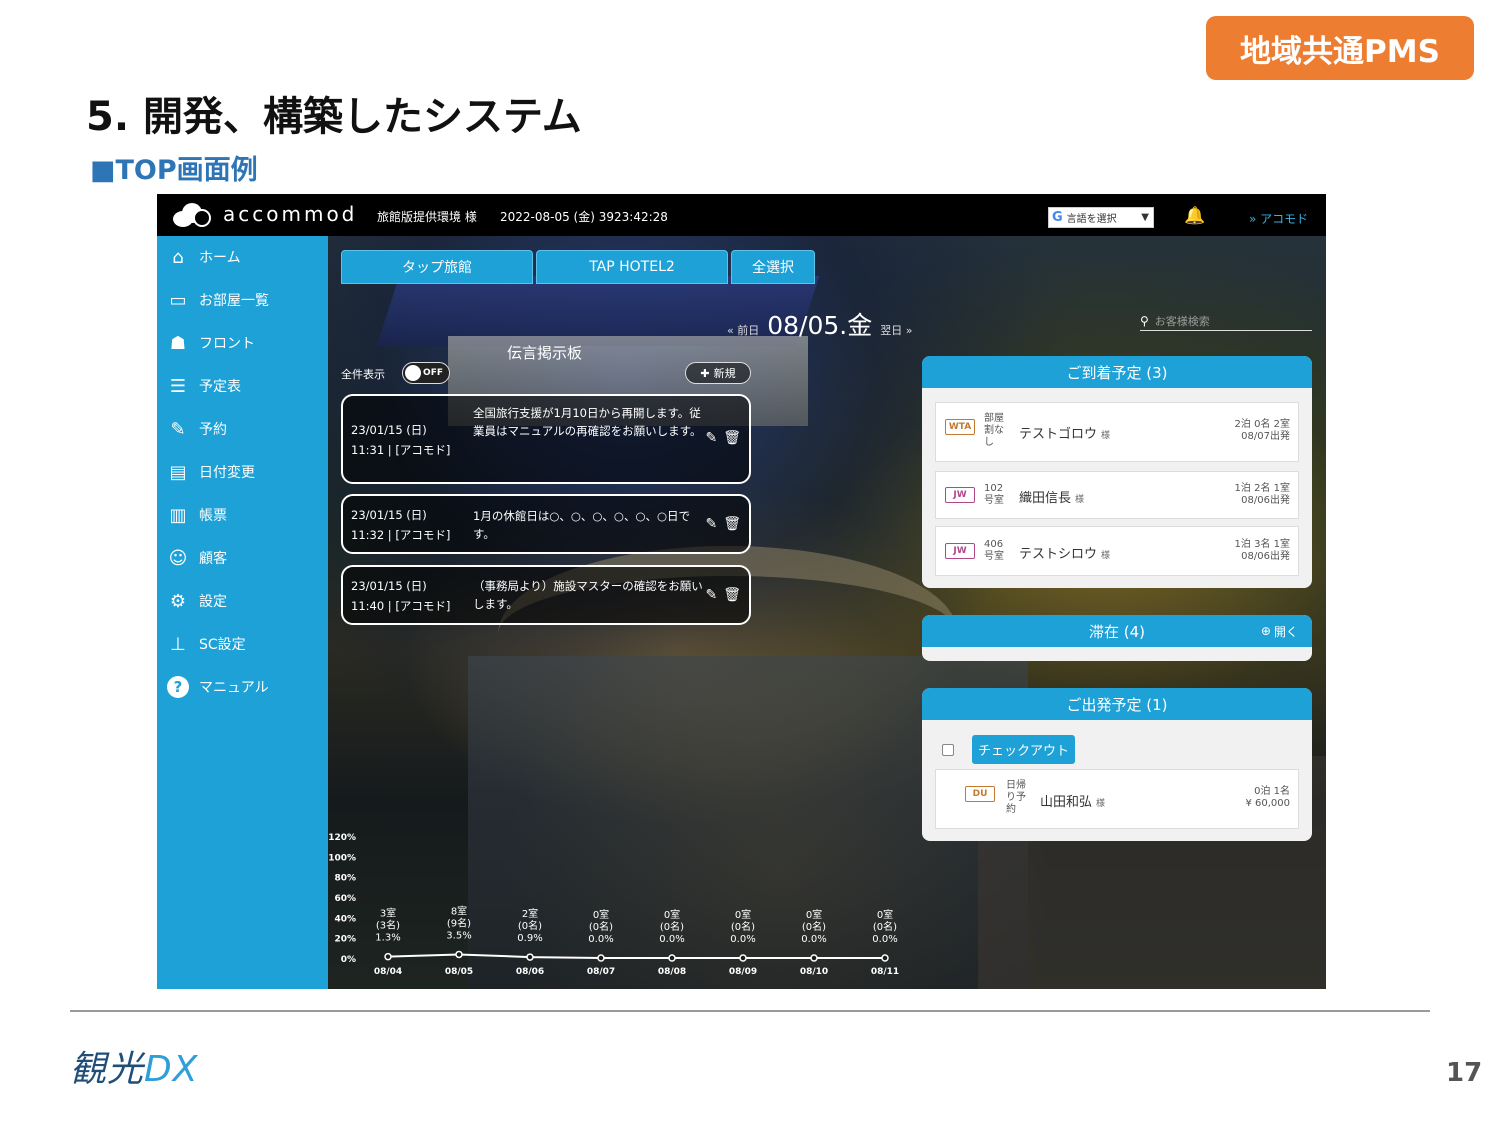  Describe the element at coordinates (345, 919) in the screenshot. I see `y-tick-label: 40%` at that location.